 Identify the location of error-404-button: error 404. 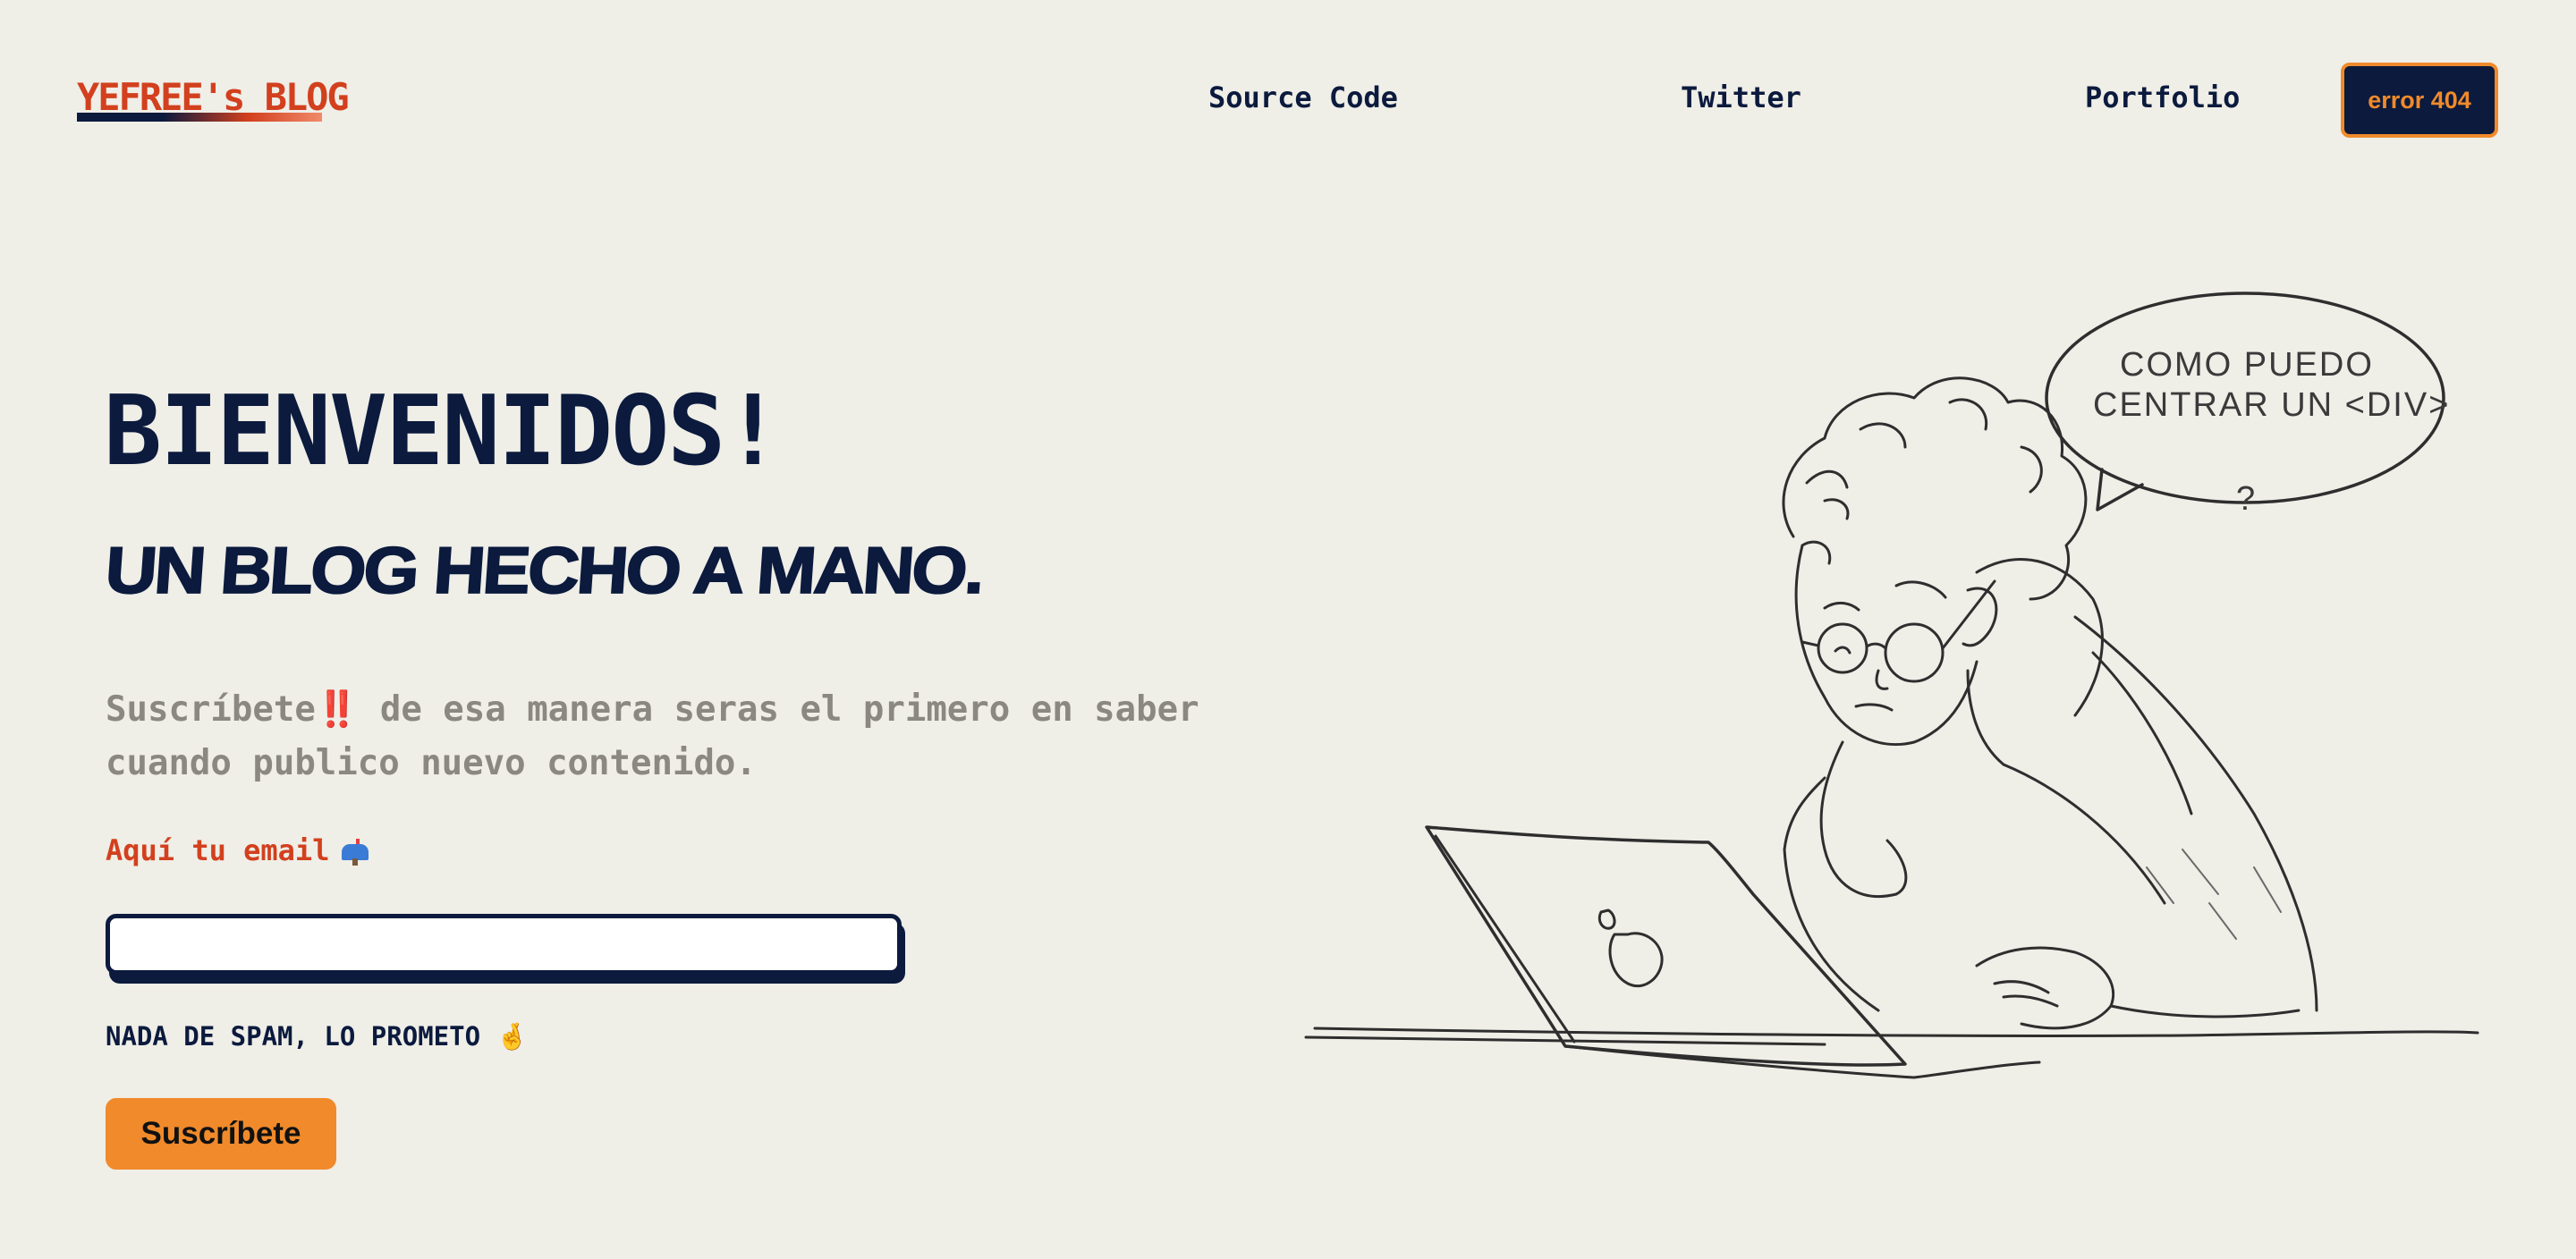
(2419, 100).